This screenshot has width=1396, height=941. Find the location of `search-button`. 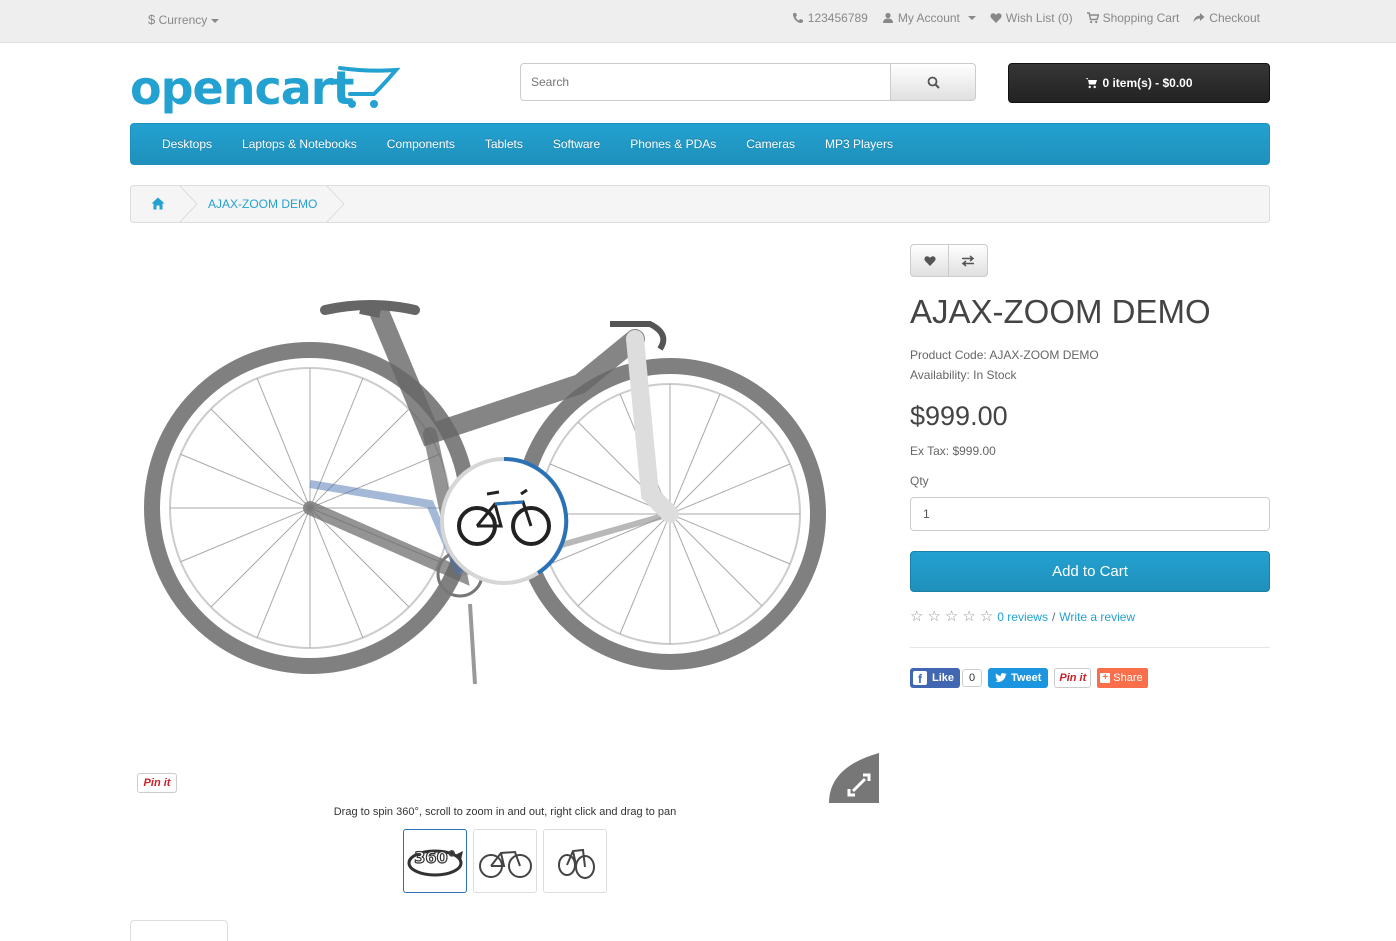

search-button is located at coordinates (933, 82).